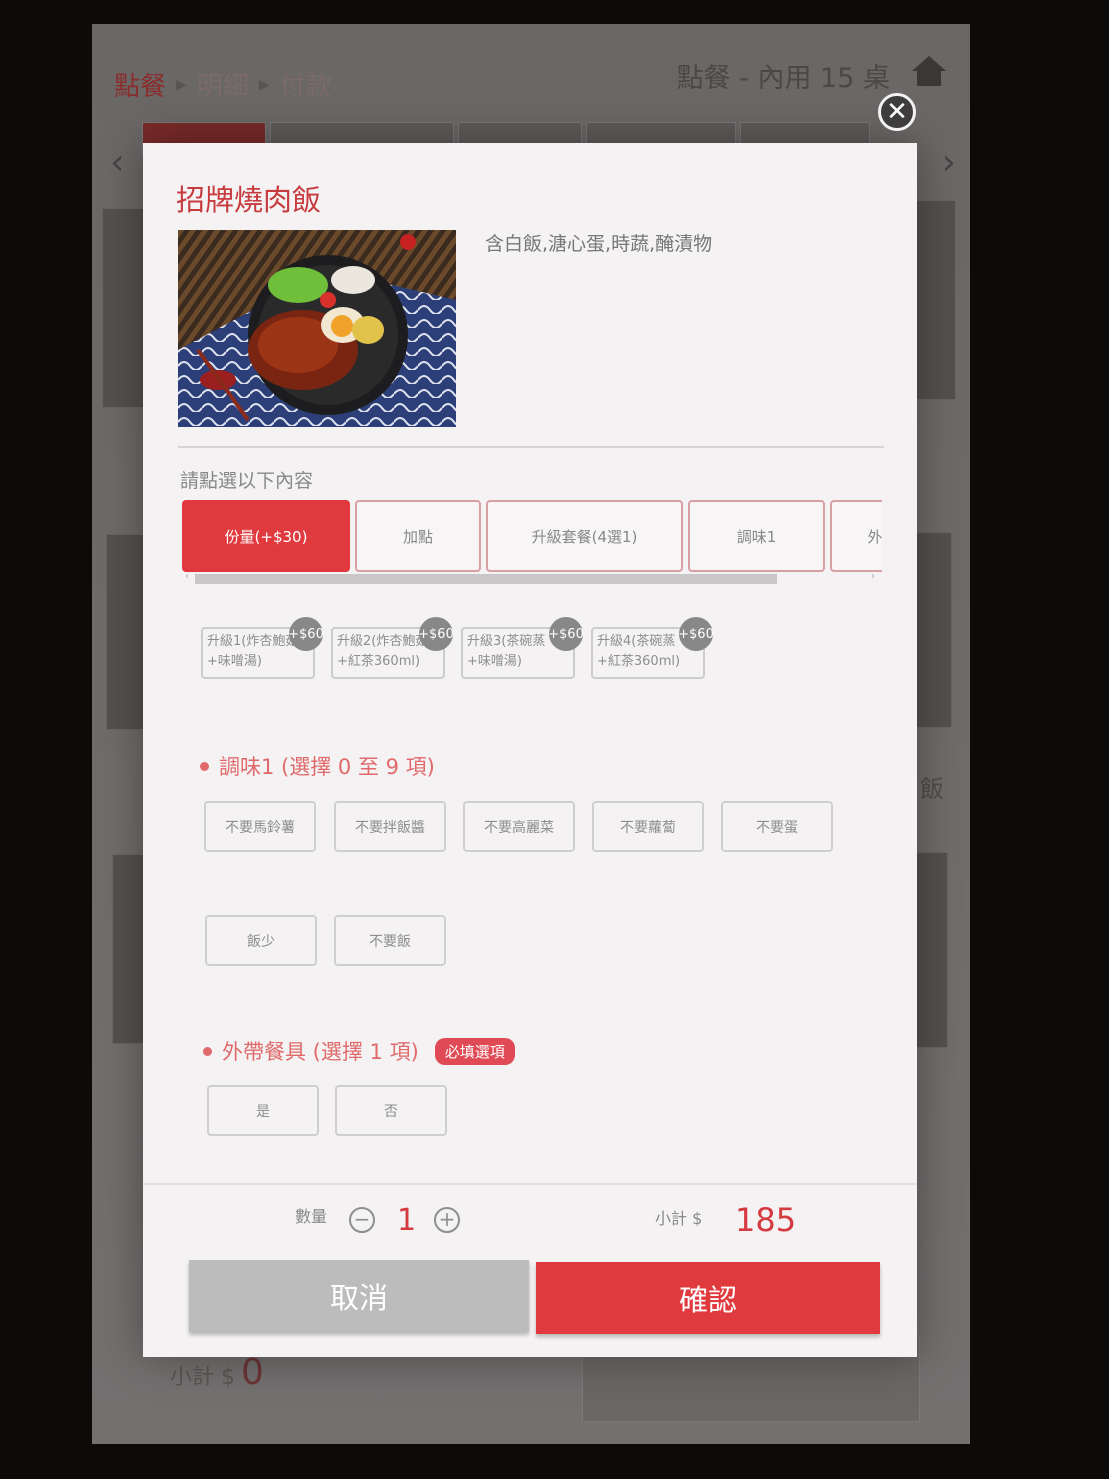 This screenshot has height=1479, width=1109. I want to click on utensils-title-text: 外帶餐具 (選擇 1 項), so click(320, 1052).